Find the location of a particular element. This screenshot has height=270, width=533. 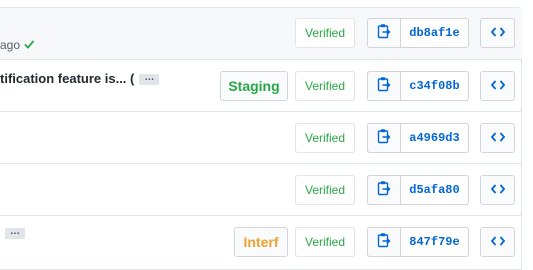

commit-sha-link: 847f79e is located at coordinates (434, 242).